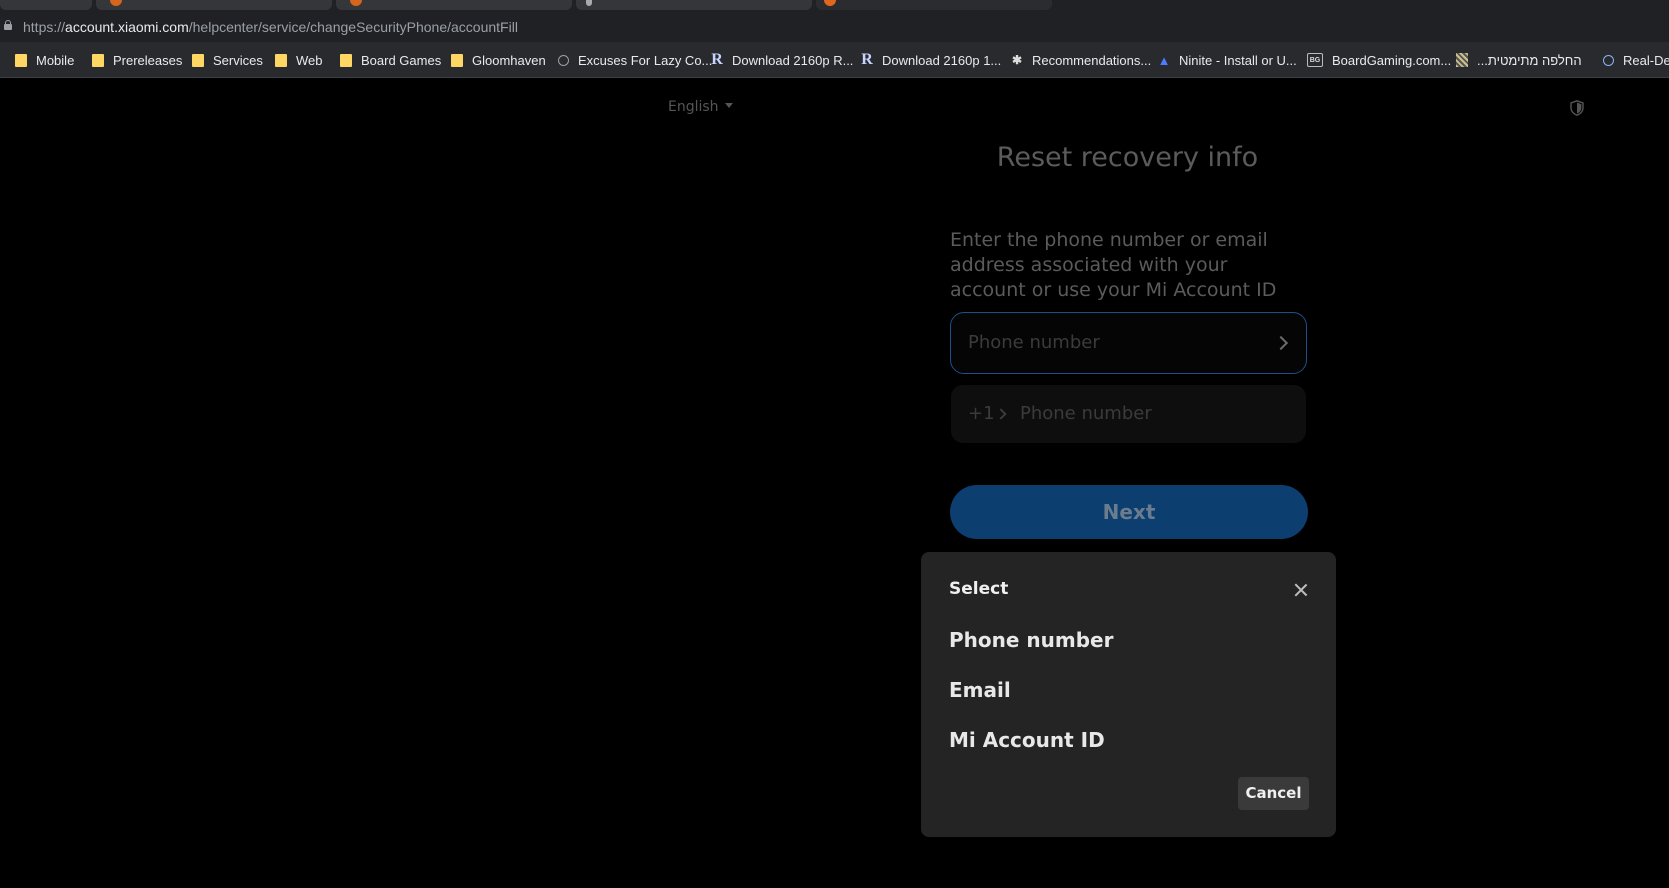 The height and width of the screenshot is (888, 1669). Describe the element at coordinates (44, 27) in the screenshot. I see `url-scheme: https://` at that location.